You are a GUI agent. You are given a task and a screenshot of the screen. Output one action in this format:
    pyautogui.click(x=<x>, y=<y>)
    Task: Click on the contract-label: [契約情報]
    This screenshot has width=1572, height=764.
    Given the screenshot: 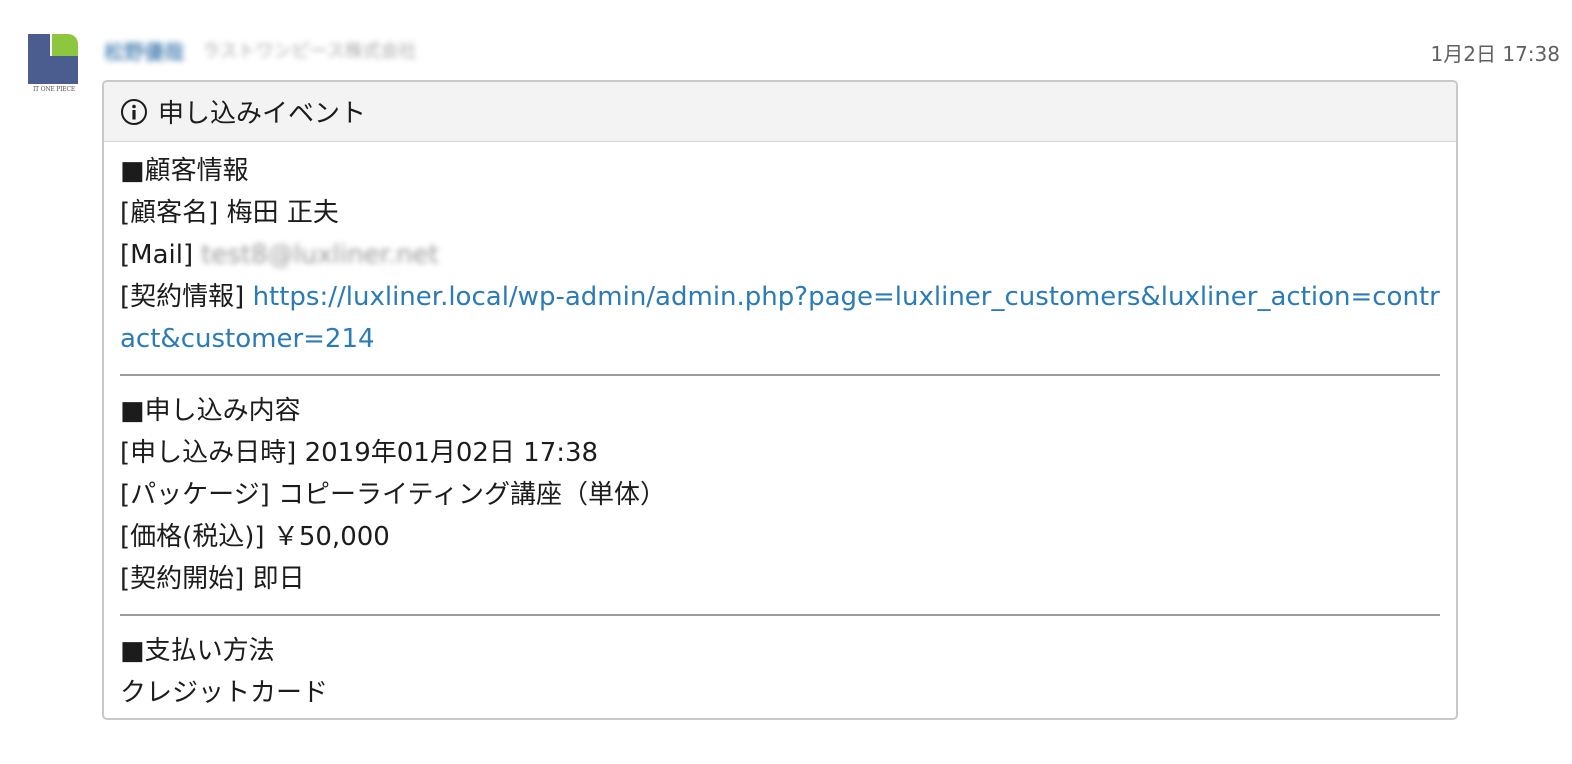 What is the action you would take?
    pyautogui.click(x=182, y=297)
    